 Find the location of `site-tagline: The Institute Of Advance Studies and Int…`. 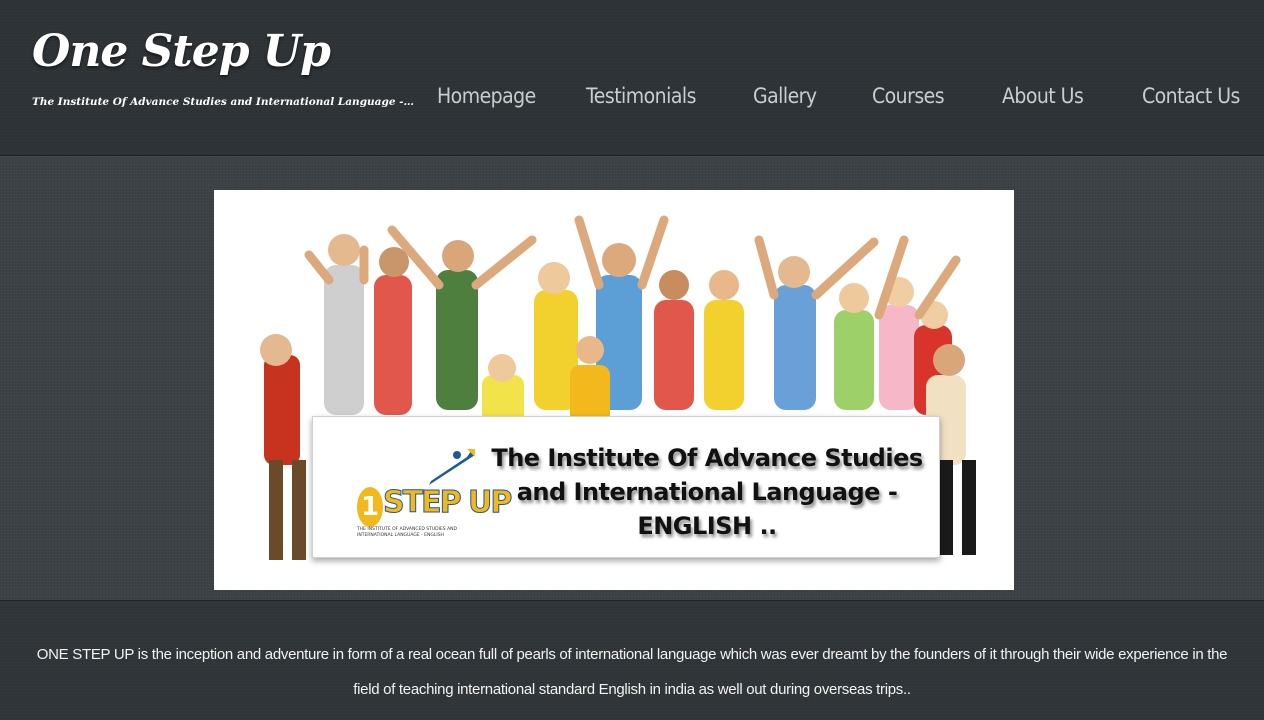

site-tagline: The Institute Of Advance Studies and Int… is located at coordinates (224, 102).